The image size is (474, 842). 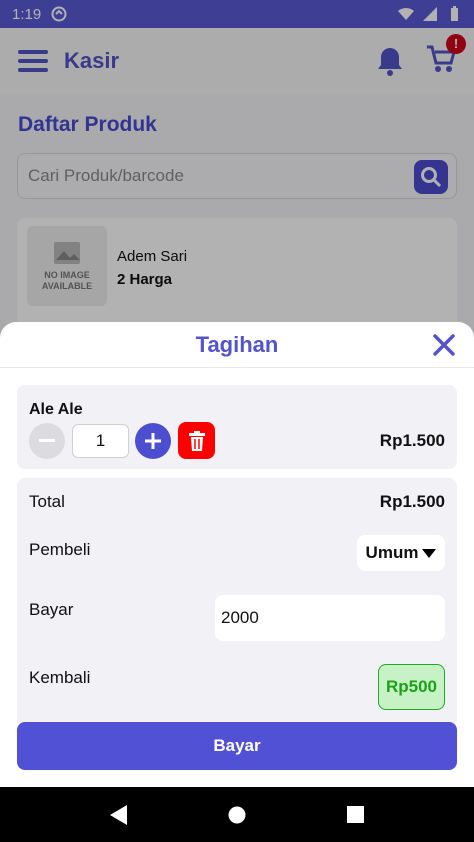 I want to click on back-icon, so click(x=119, y=814).